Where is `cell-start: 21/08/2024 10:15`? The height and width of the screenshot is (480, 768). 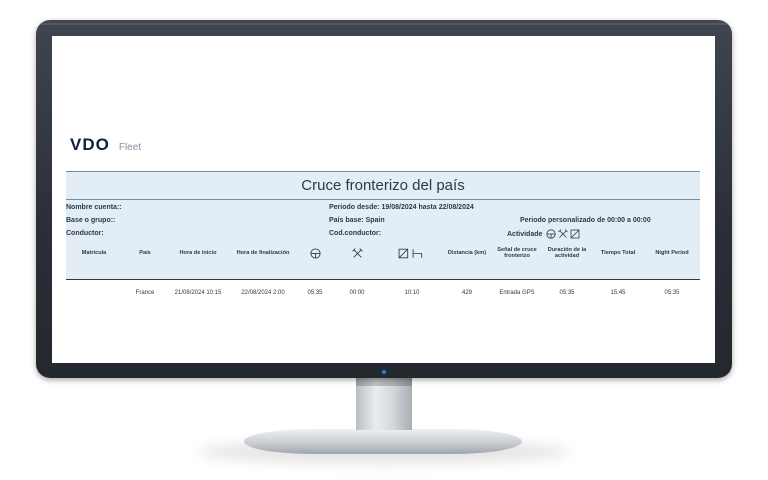
cell-start: 21/08/2024 10:15 is located at coordinates (198, 293).